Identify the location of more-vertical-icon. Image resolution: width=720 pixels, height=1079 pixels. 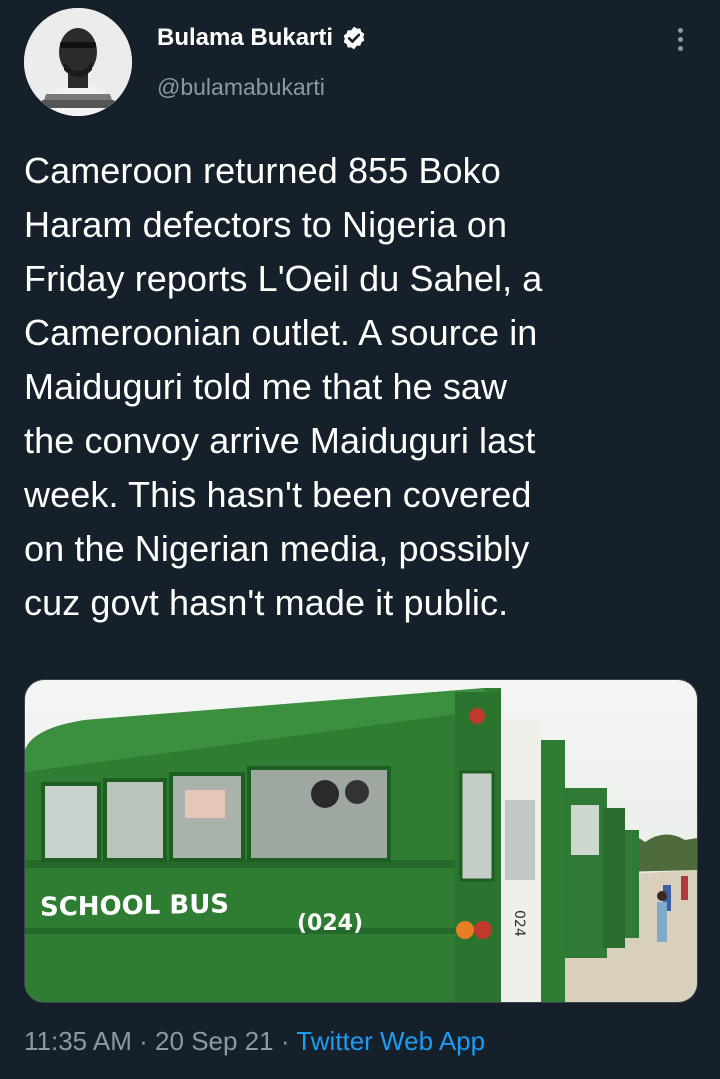
(680, 40).